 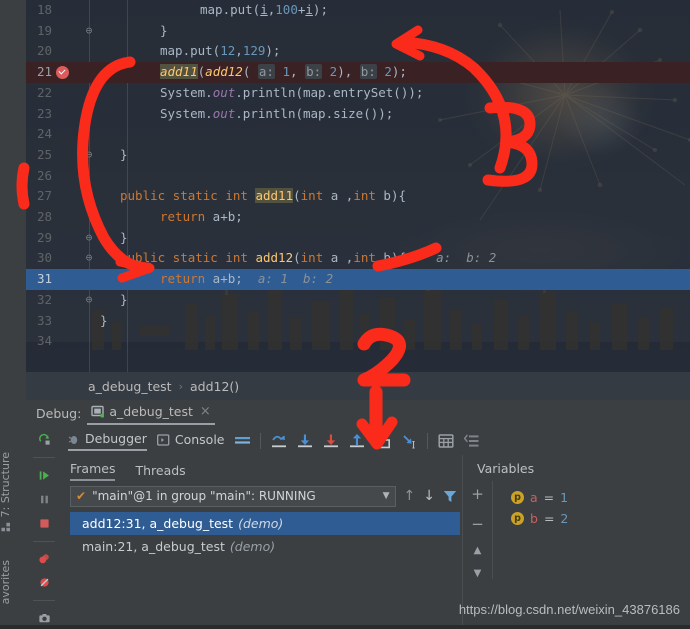 I want to click on variables-list: p a = 1 p b = 2, so click(x=530, y=530).